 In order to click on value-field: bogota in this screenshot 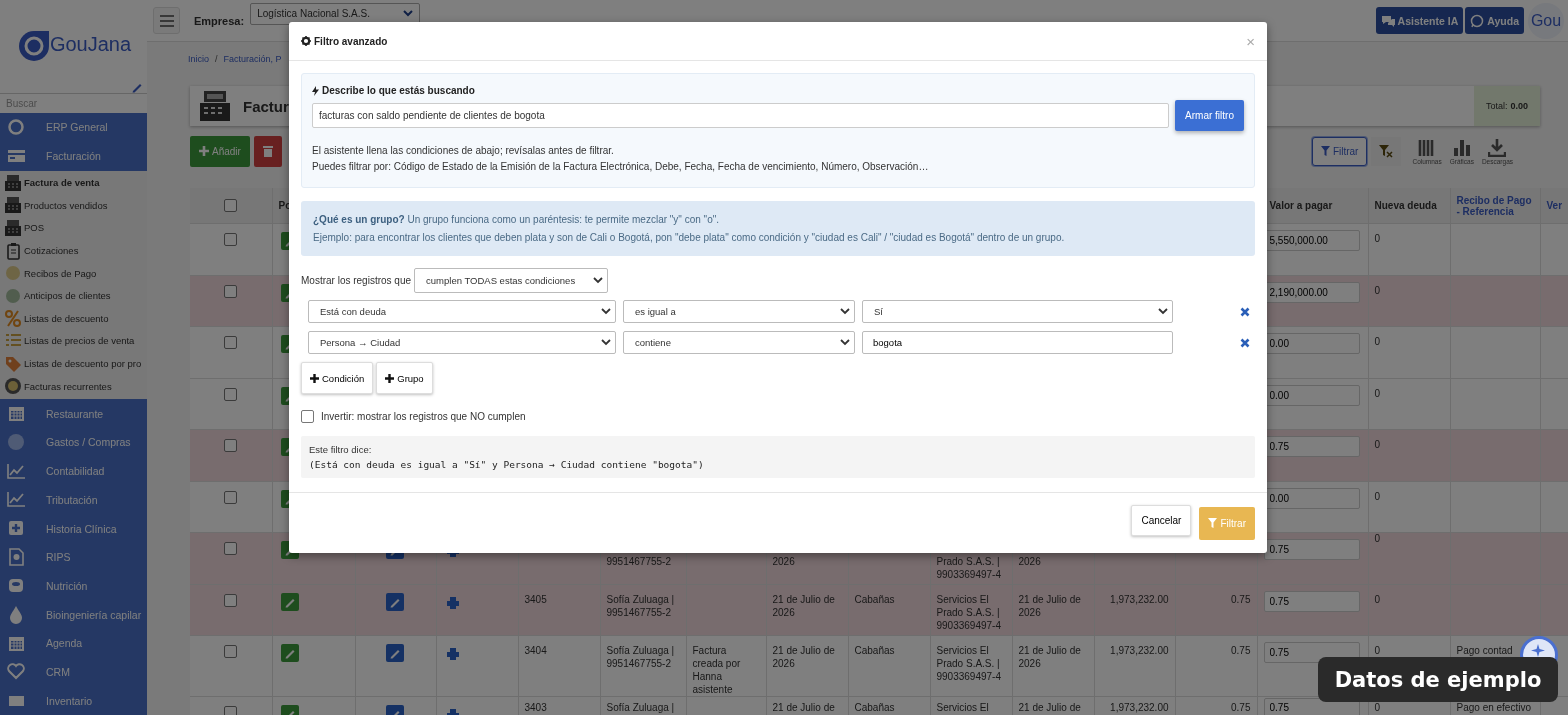, I will do `click(1017, 342)`.